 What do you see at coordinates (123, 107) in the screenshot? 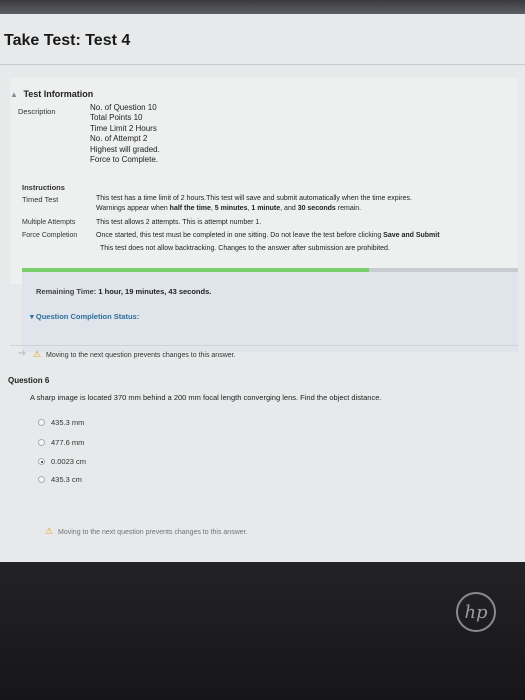
I see `description-line: No. of Question 10` at bounding box center [123, 107].